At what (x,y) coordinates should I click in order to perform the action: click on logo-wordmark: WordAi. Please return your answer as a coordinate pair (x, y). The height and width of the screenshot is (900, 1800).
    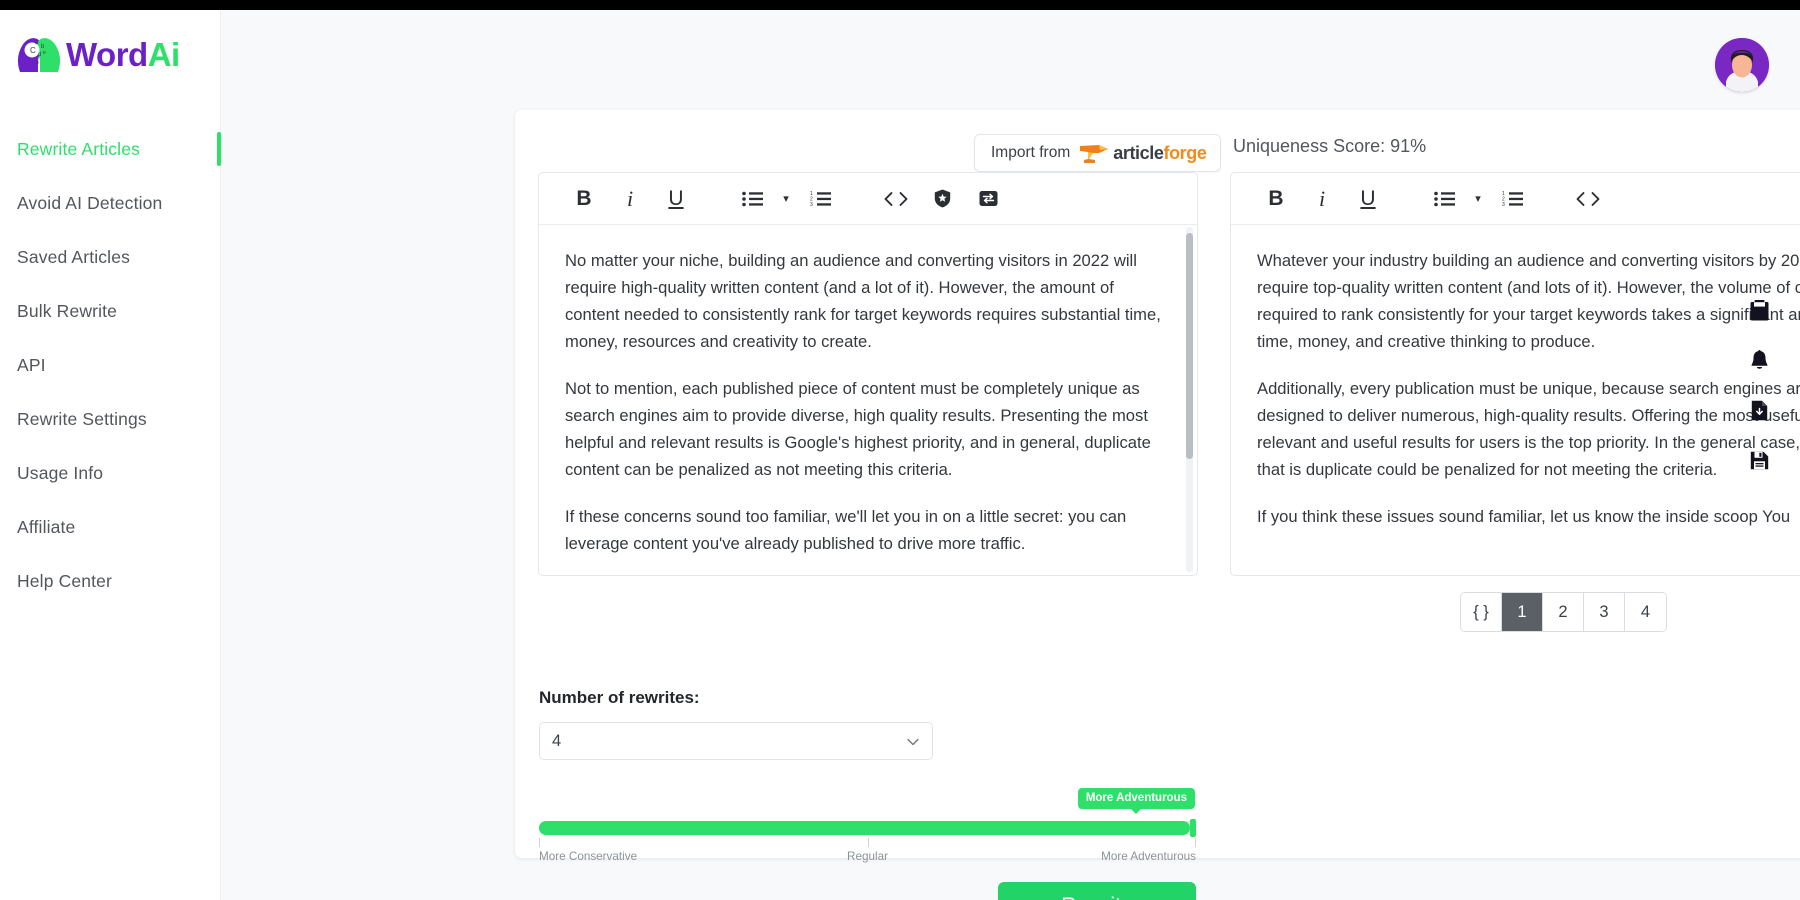
    Looking at the image, I should click on (123, 54).